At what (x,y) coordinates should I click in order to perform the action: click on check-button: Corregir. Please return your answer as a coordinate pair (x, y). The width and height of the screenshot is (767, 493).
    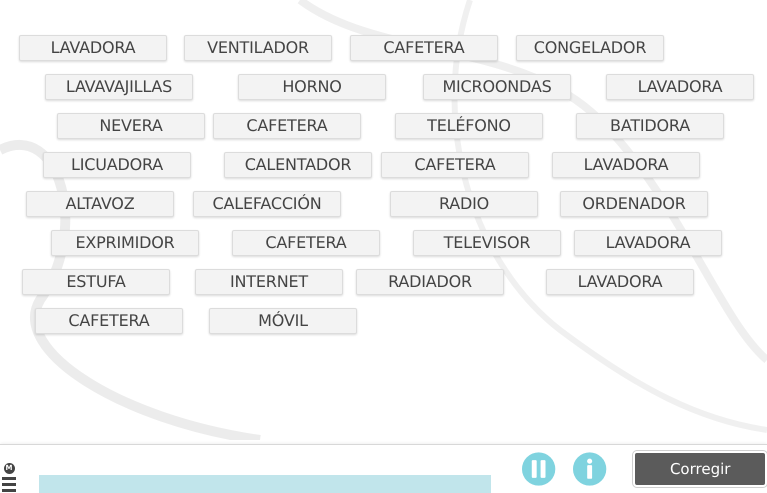
    Looking at the image, I should click on (700, 469).